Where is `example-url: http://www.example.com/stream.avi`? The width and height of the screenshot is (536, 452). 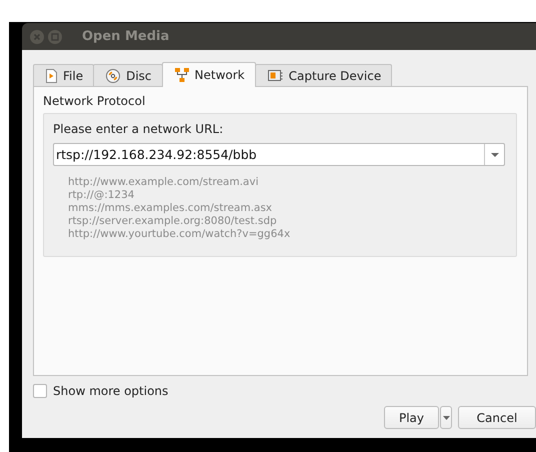
example-url: http://www.example.com/stream.avi is located at coordinates (164, 182).